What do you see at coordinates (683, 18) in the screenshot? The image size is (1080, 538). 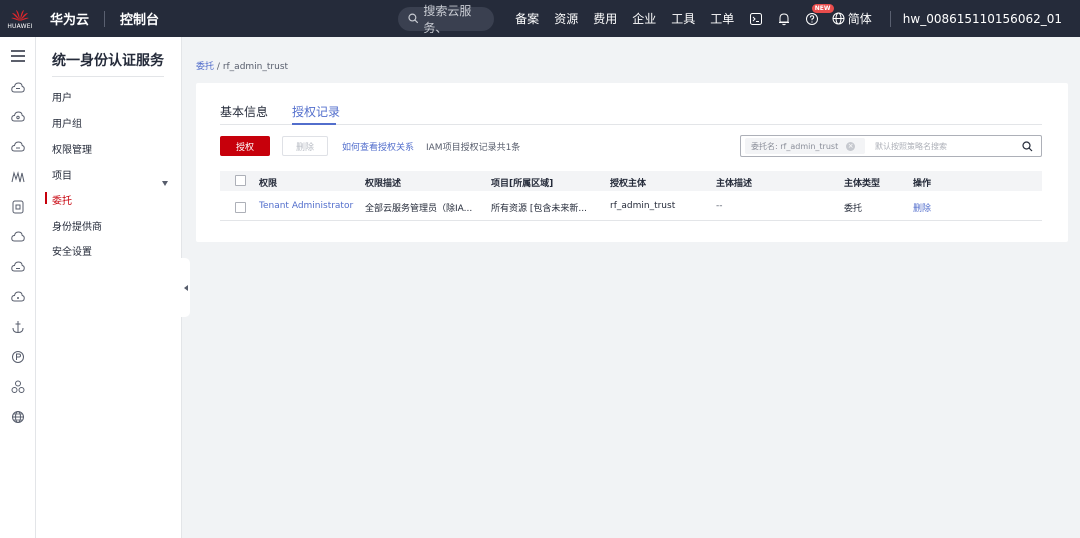 I see `nav-tools: 工具` at bounding box center [683, 18].